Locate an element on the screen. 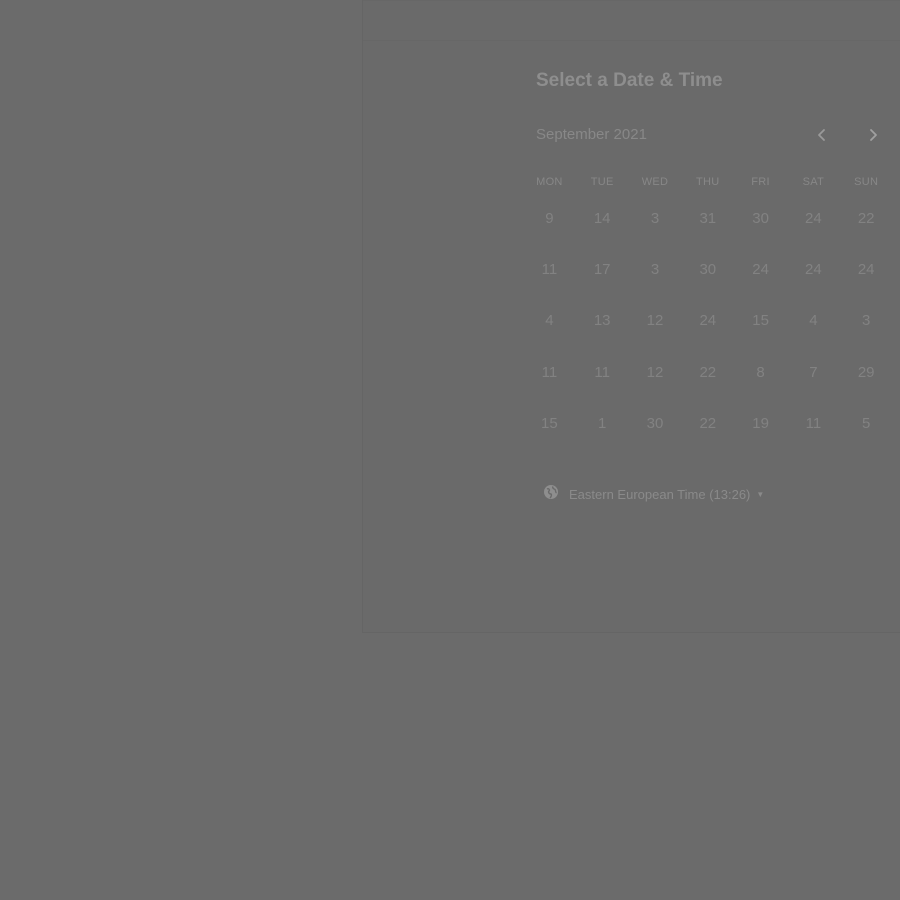 The image size is (900, 900). page-title: Select a Date & Time is located at coordinates (629, 80).